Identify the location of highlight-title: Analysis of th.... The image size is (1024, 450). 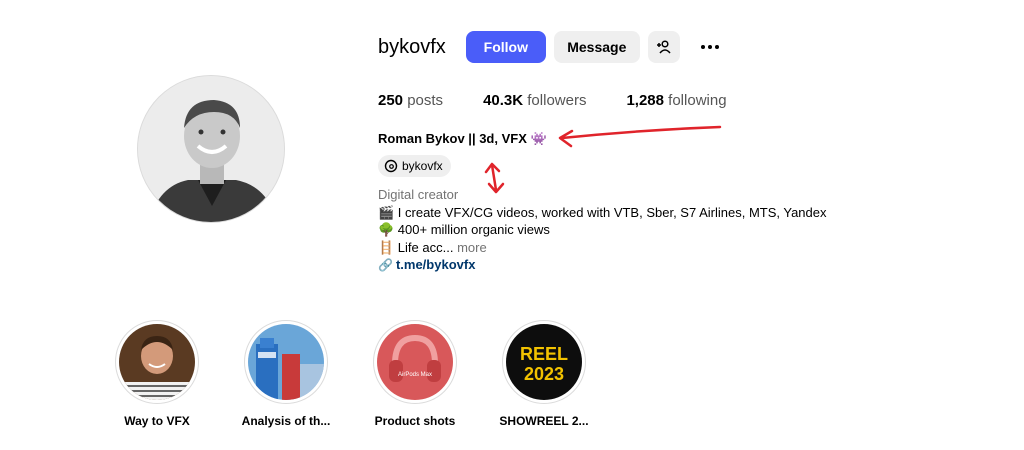
(286, 421).